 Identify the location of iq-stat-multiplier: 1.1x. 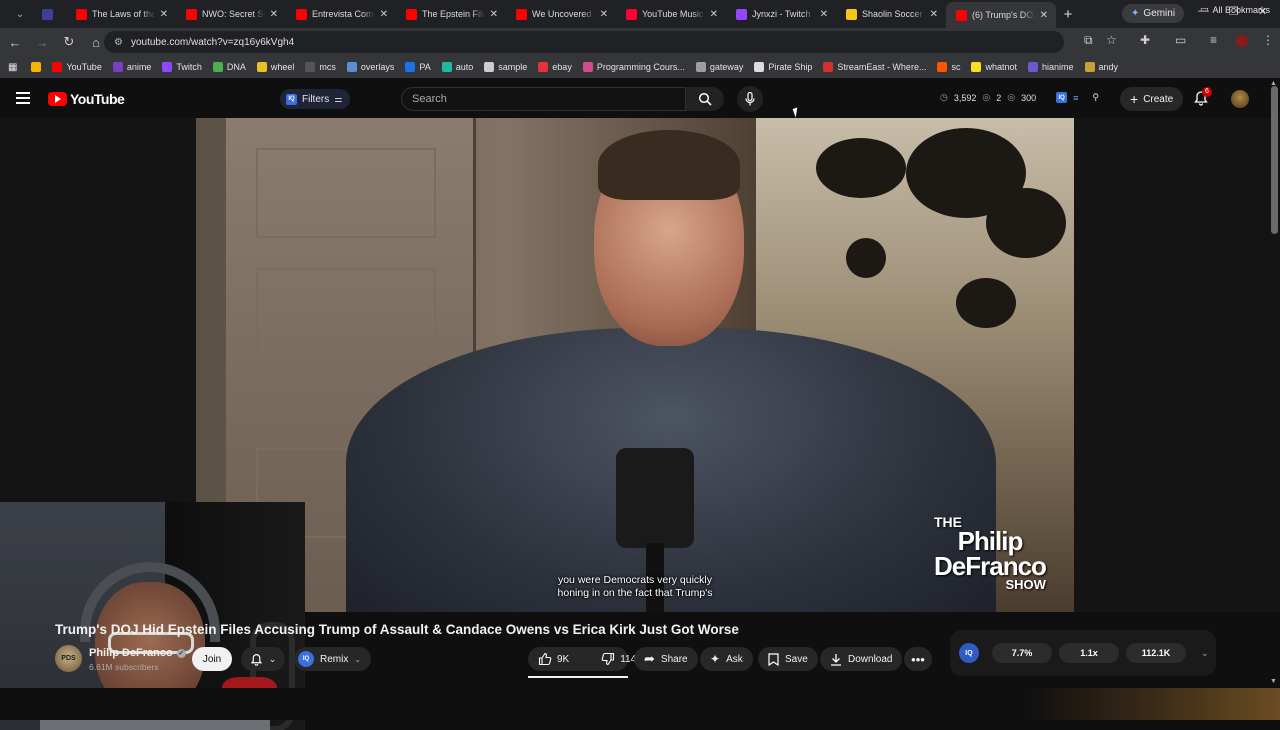
(1089, 653).